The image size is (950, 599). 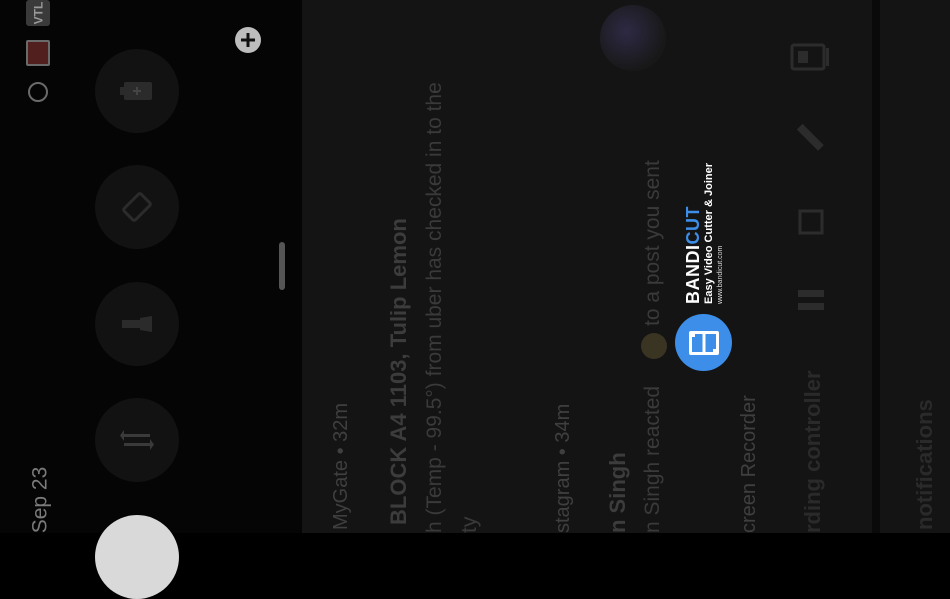 What do you see at coordinates (709, 233) in the screenshot?
I see `bandicut-tagline: Easy Video Cutter & Joiner` at bounding box center [709, 233].